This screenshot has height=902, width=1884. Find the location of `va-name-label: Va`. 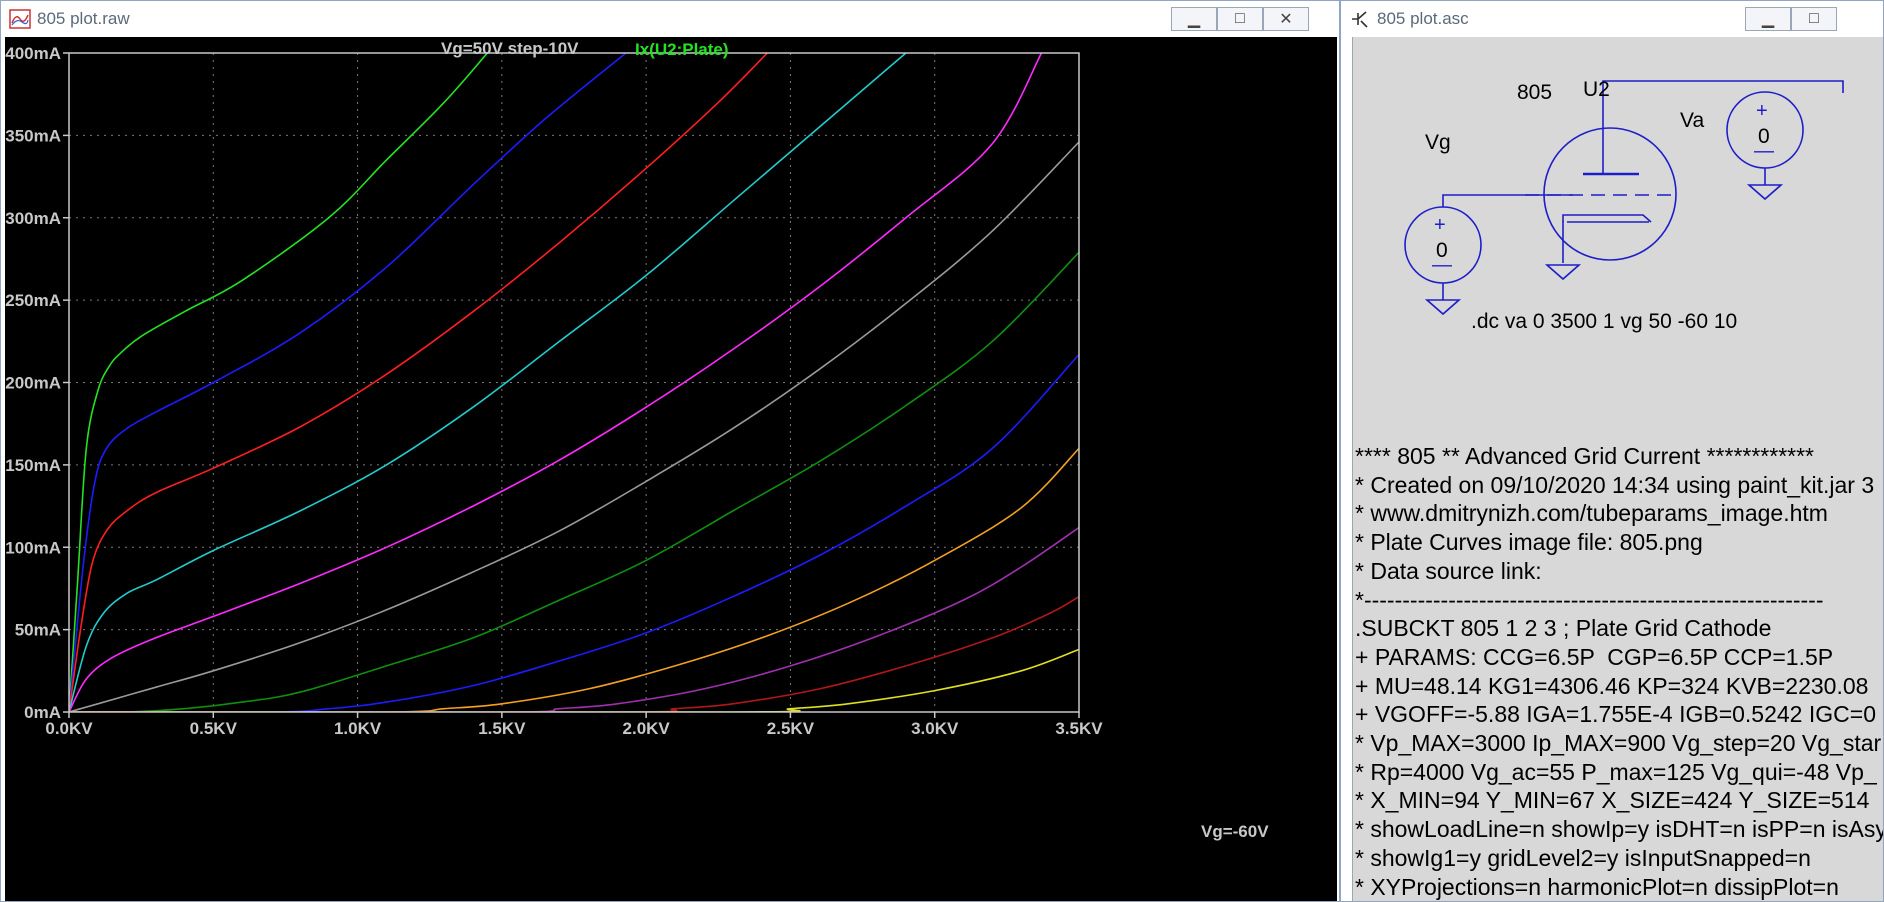

va-name-label: Va is located at coordinates (1692, 120).